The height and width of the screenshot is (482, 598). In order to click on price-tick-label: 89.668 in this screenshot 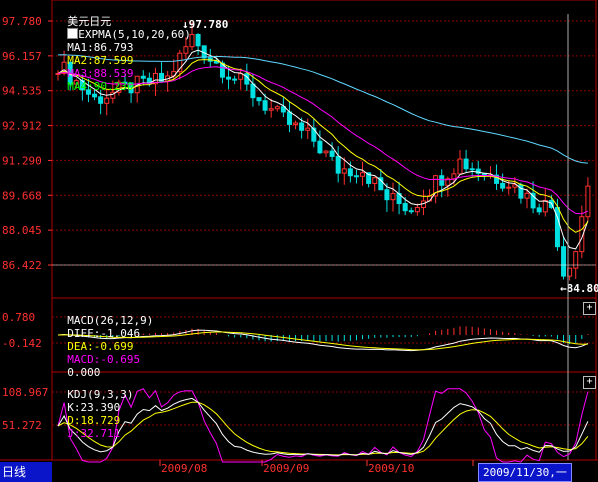, I will do `click(22, 195)`.